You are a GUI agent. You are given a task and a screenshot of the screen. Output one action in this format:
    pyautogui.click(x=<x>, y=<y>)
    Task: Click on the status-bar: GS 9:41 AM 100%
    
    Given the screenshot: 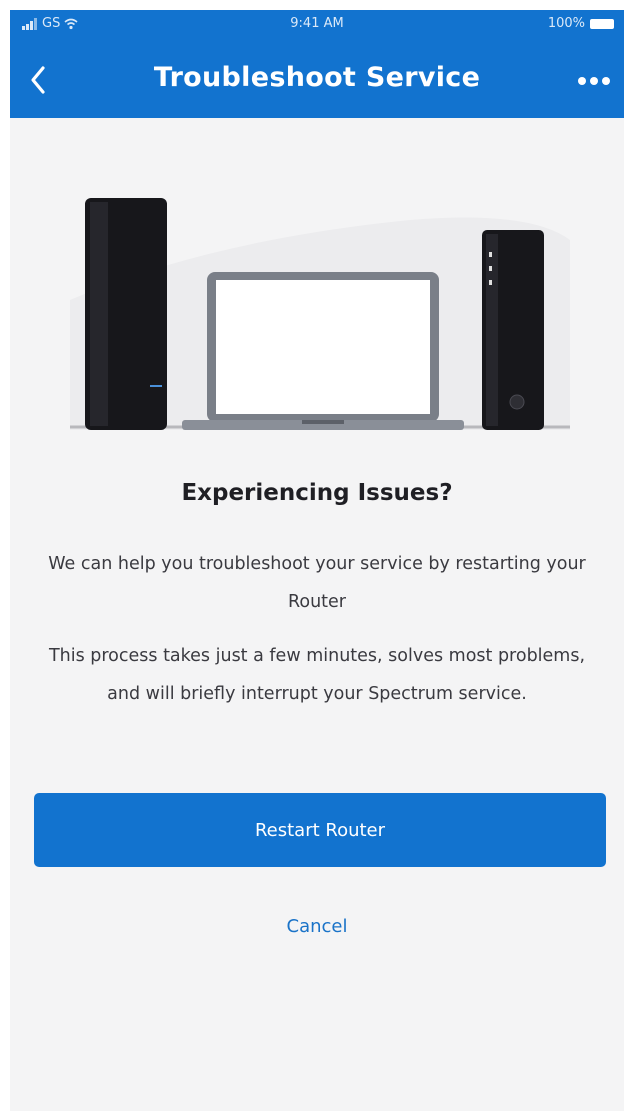 What is the action you would take?
    pyautogui.click(x=317, y=24)
    